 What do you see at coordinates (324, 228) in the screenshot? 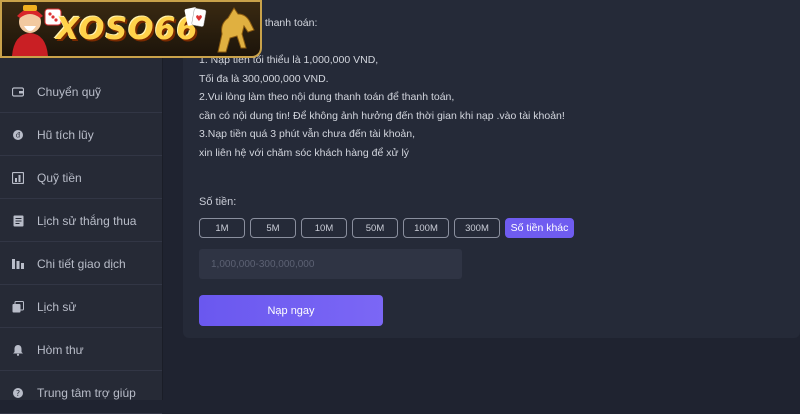
I see `amount-preset-10m: 10M` at bounding box center [324, 228].